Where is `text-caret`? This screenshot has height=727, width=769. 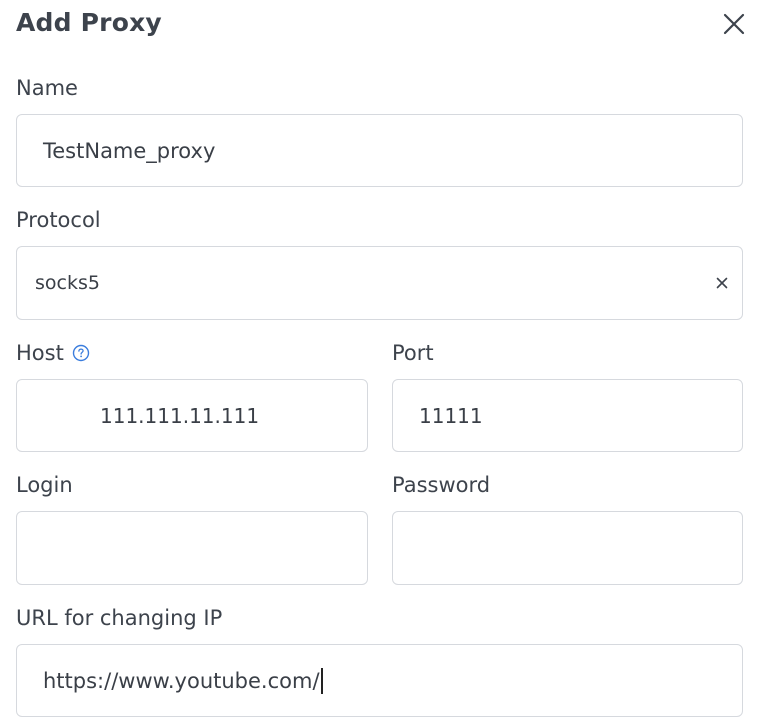
text-caret is located at coordinates (321, 680).